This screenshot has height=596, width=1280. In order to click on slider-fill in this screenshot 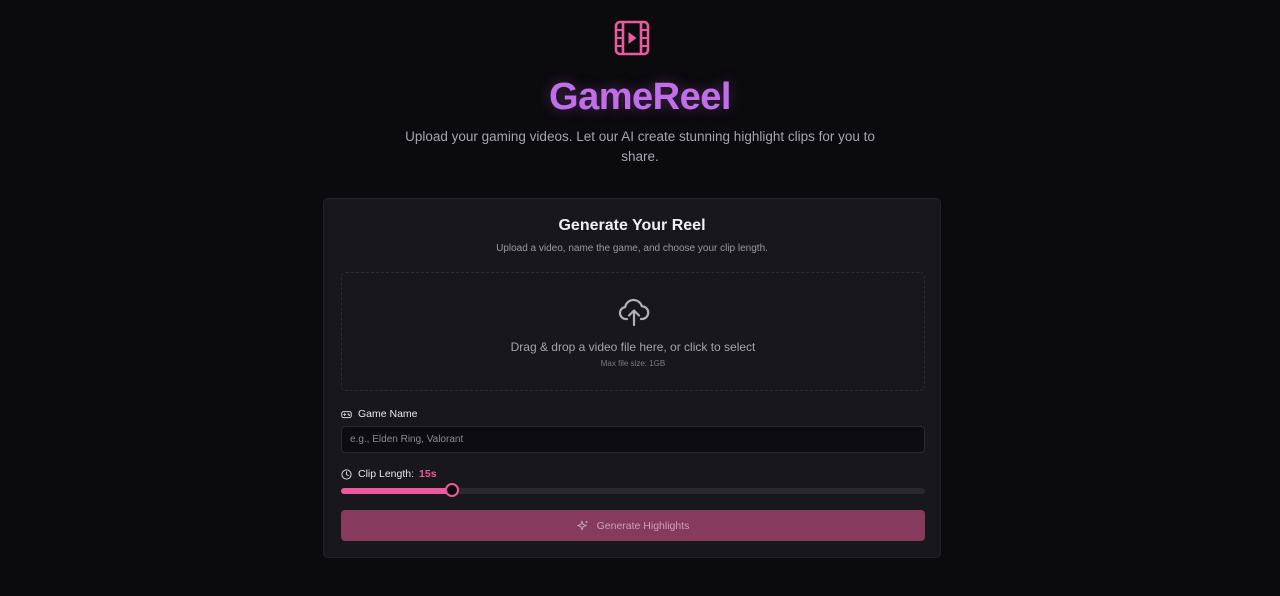, I will do `click(396, 491)`.